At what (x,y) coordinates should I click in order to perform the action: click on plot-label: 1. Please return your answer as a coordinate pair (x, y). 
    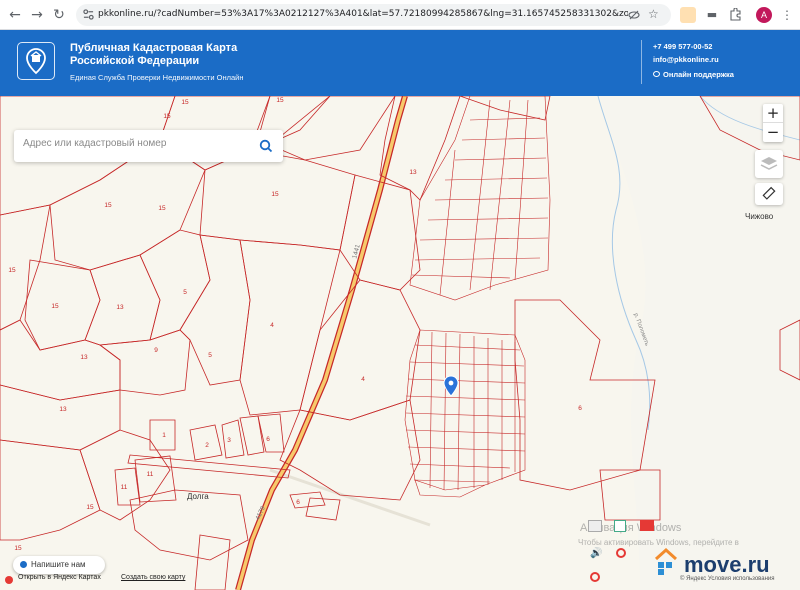
    Looking at the image, I should click on (164, 435).